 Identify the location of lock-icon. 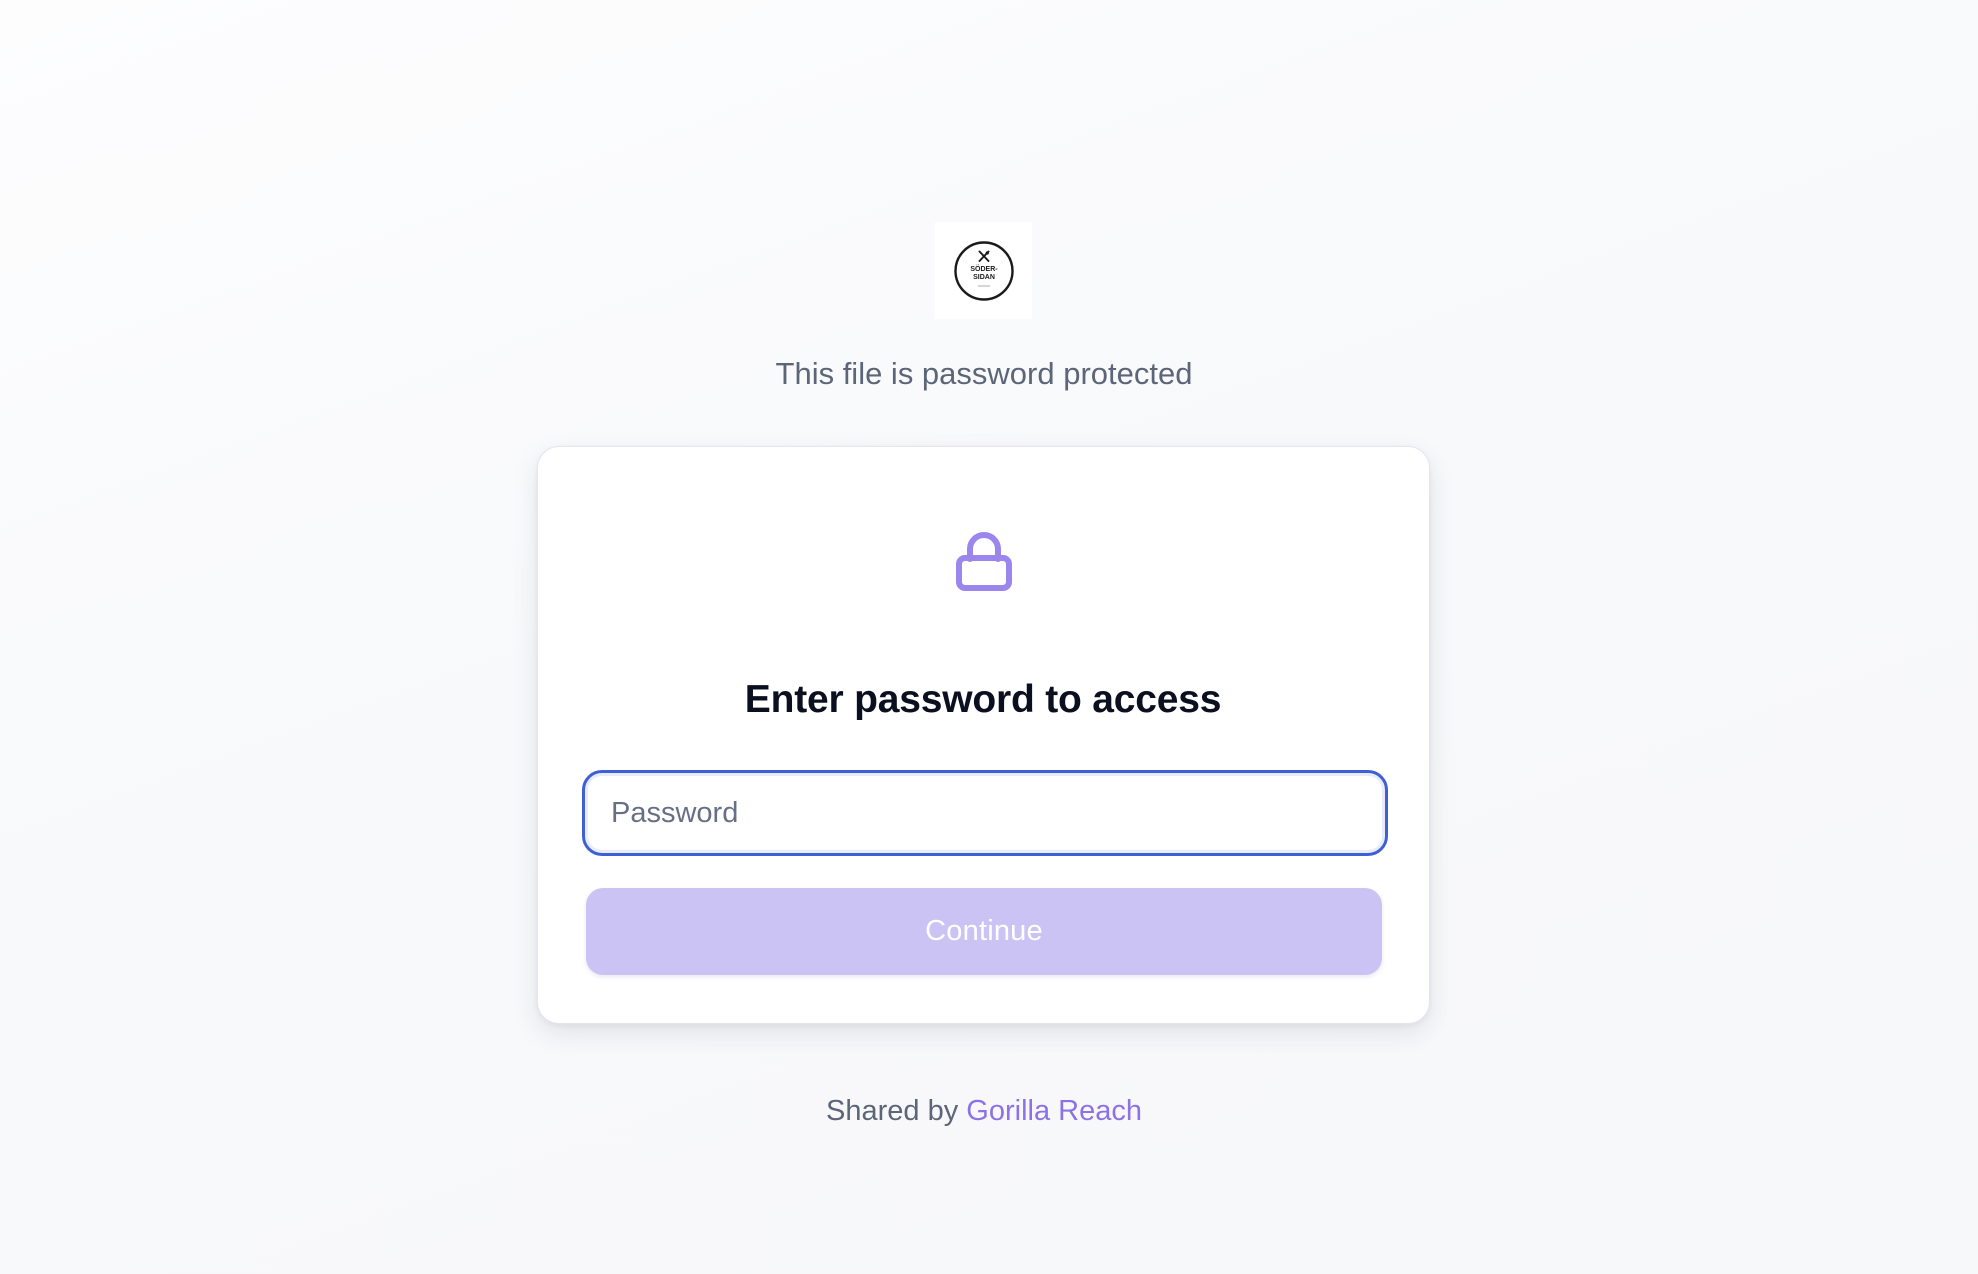
(984, 561).